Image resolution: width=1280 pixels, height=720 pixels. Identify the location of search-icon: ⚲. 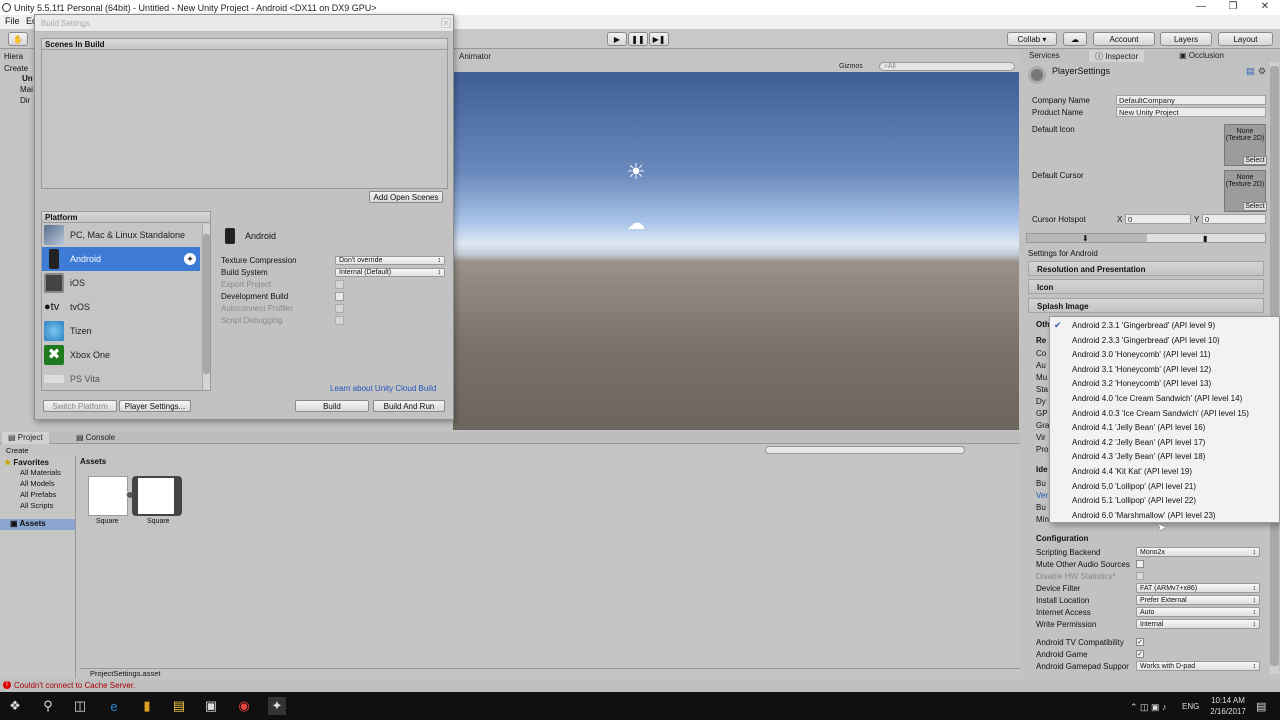
(48, 706).